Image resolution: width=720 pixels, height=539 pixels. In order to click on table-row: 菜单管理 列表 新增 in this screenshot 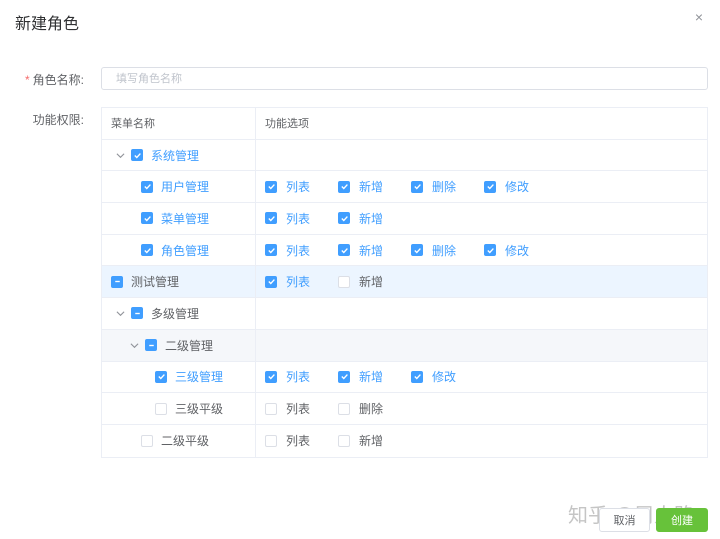, I will do `click(404, 219)`.